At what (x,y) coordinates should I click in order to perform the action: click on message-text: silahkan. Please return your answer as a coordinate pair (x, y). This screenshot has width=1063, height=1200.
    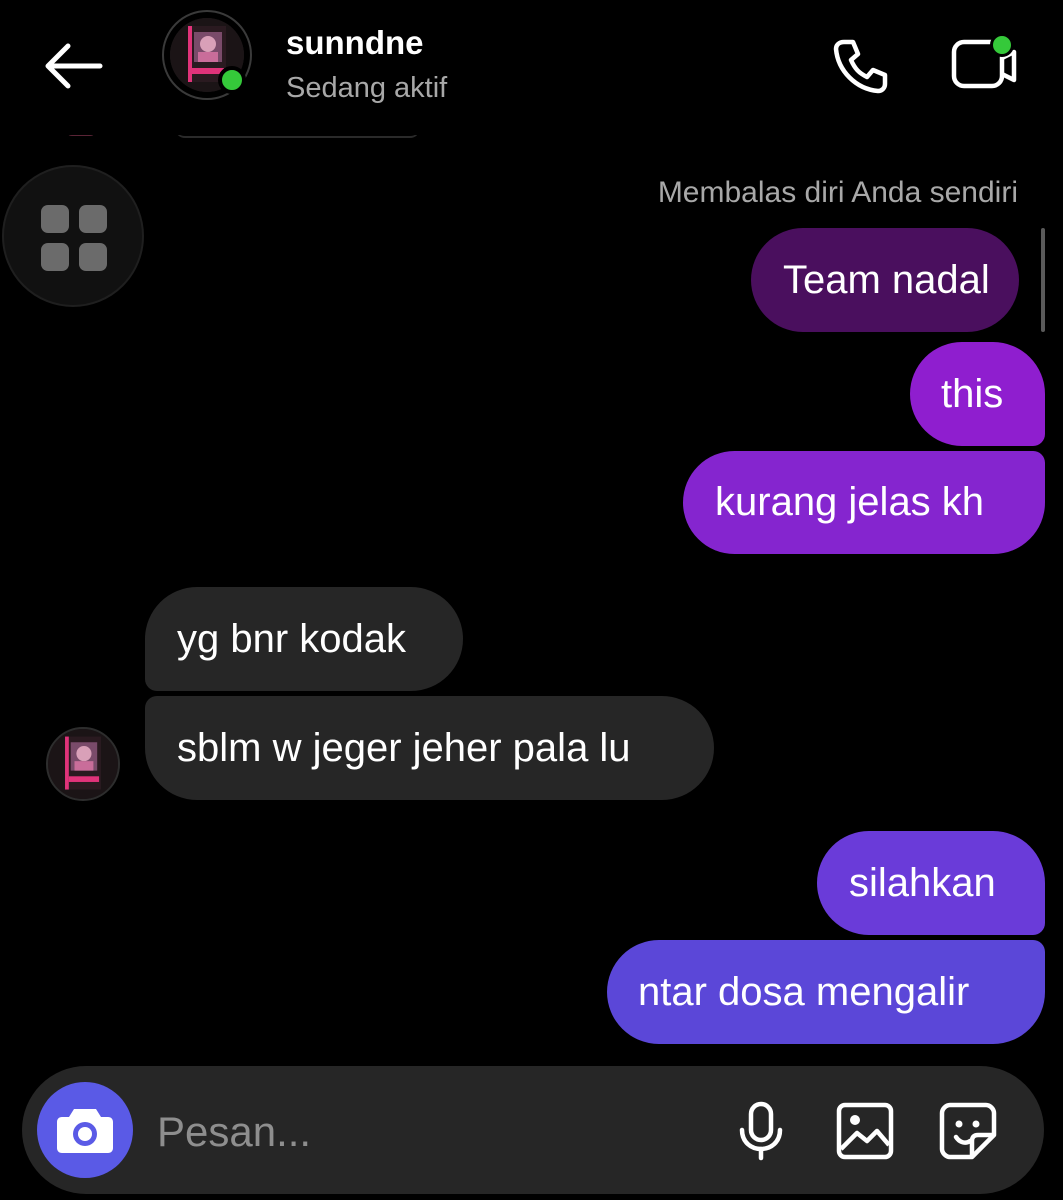
    Looking at the image, I should click on (922, 882).